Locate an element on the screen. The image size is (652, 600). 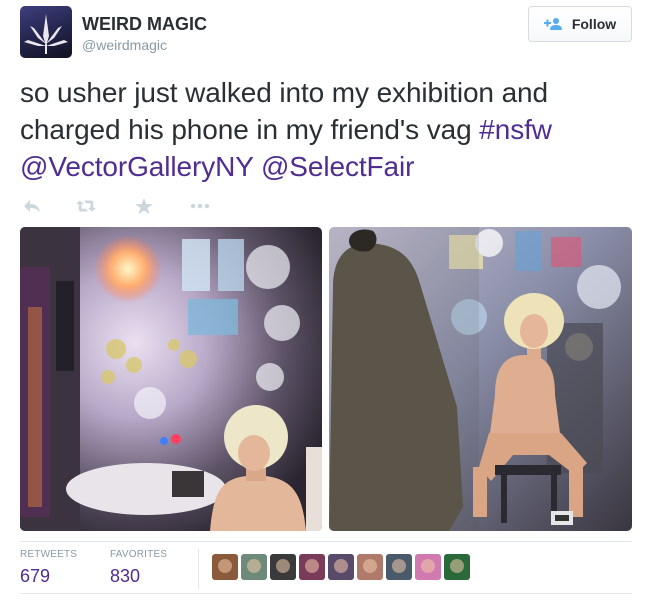
favorites-count: 830 is located at coordinates (125, 576).